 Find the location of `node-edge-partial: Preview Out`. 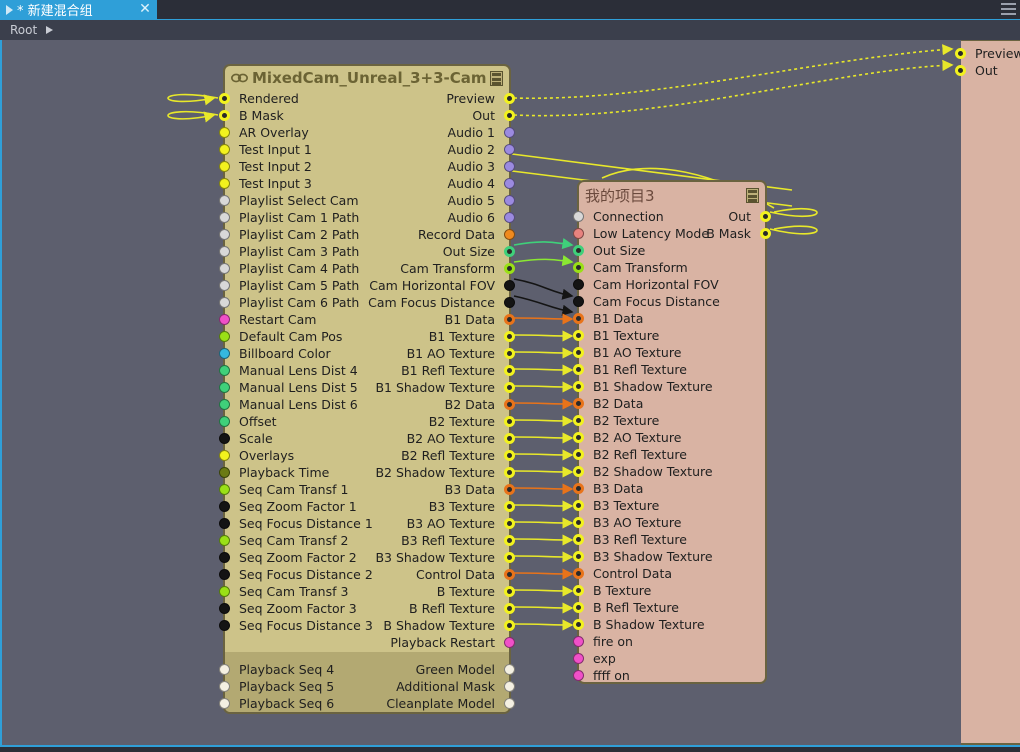

node-edge-partial: Preview Out is located at coordinates (987, 392).